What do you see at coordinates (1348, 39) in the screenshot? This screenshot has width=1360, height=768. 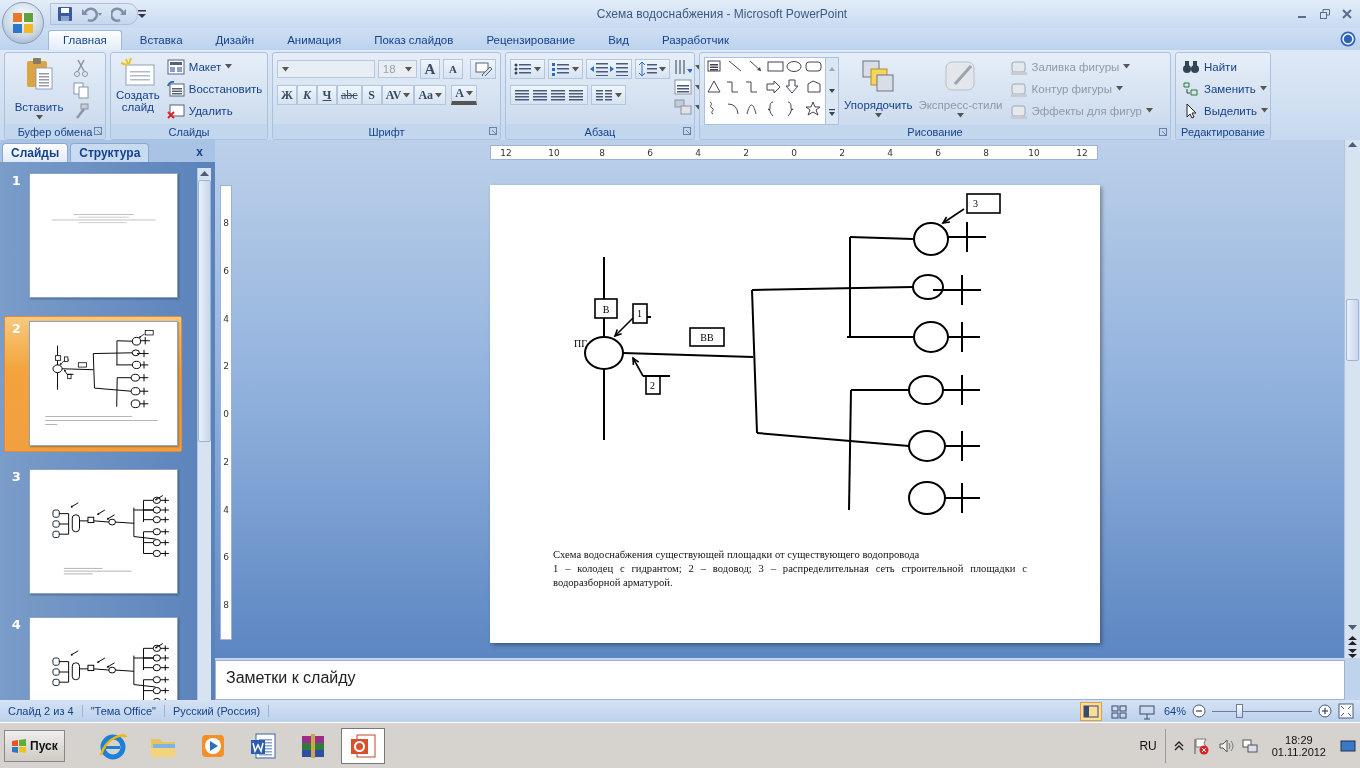 I see `help-icon` at bounding box center [1348, 39].